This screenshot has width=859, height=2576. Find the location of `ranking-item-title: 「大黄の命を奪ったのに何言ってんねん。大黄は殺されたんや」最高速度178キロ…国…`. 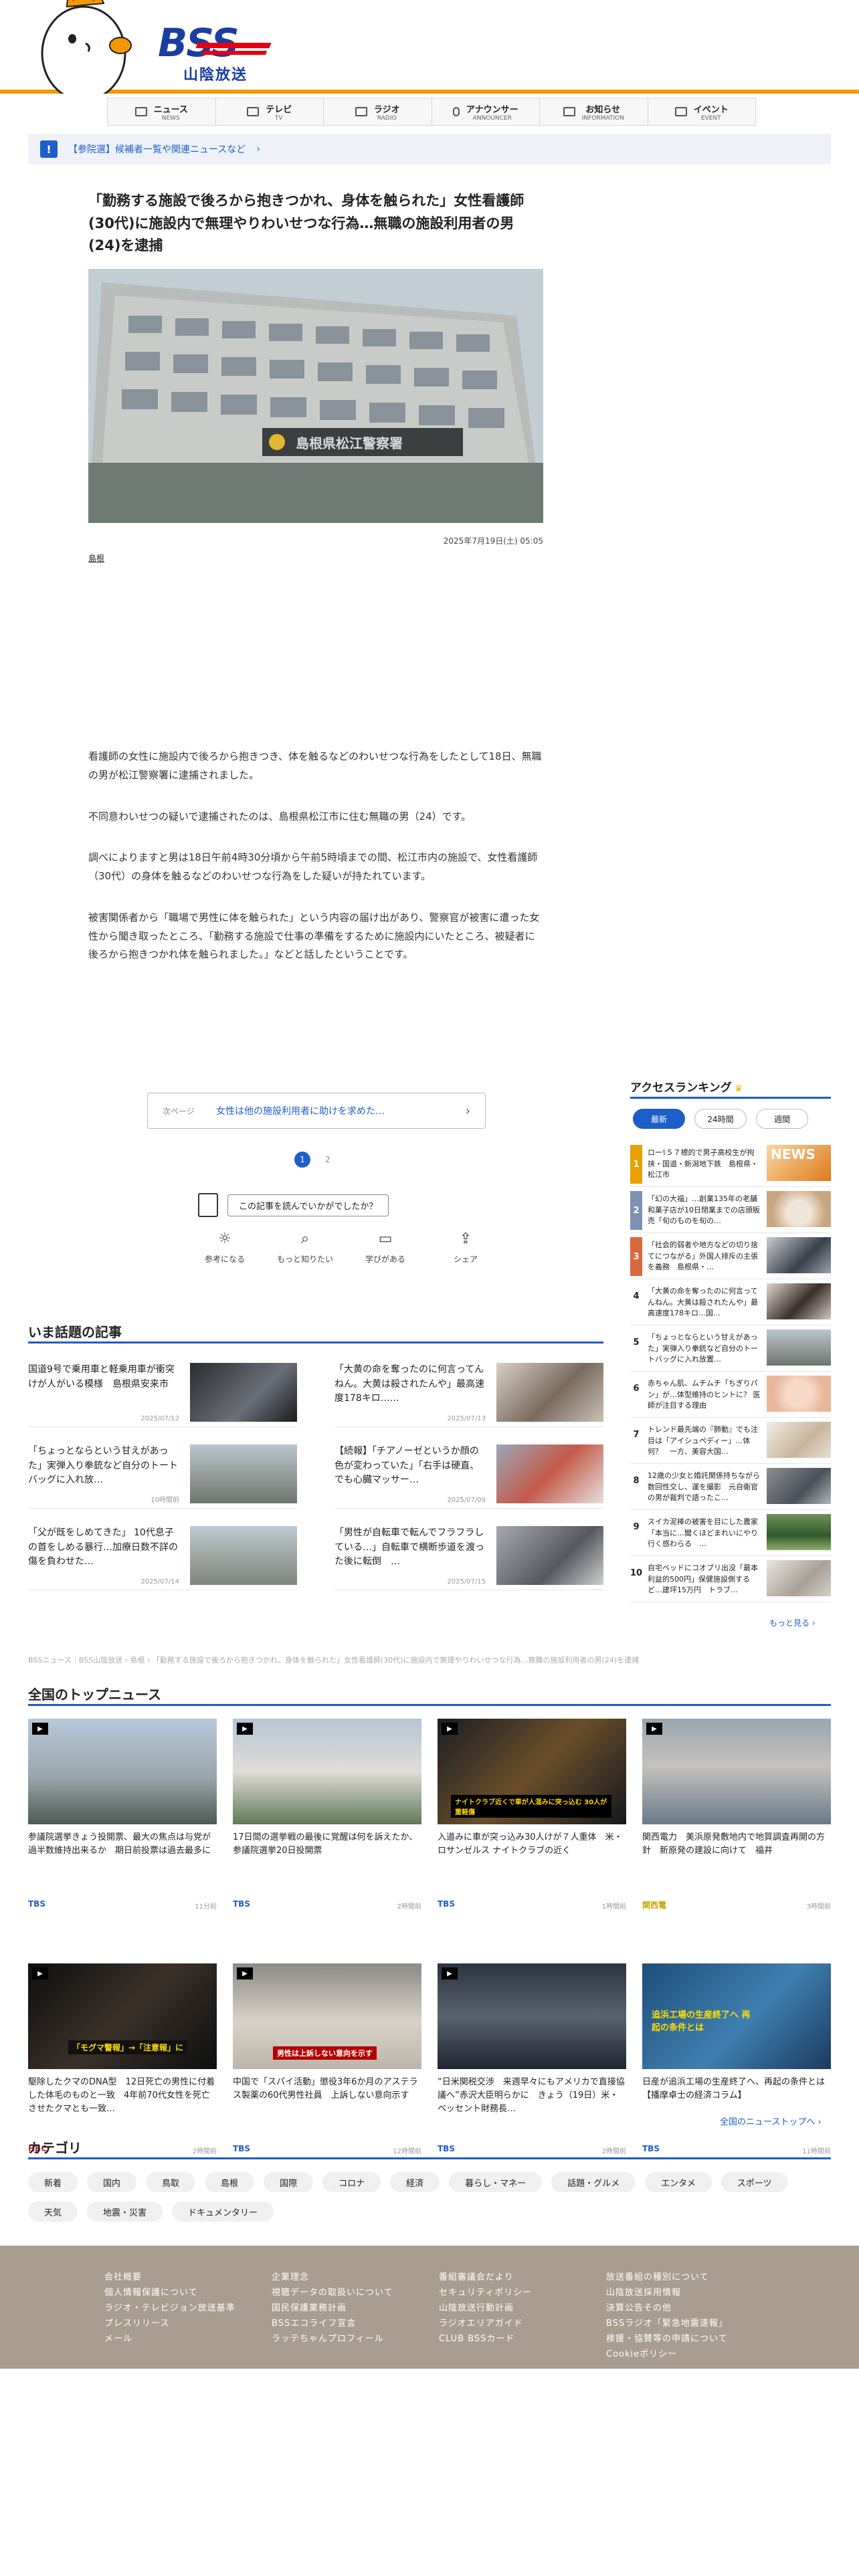

ranking-item-title: 「大黄の命を奪ったのに何言ってんねん。大黄は殺されたんや」最高速度178キロ…国… is located at coordinates (703, 1302).